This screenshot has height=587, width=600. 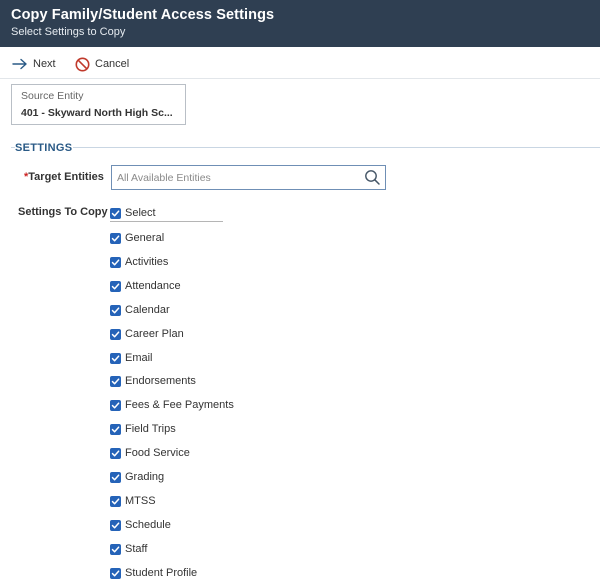 I want to click on setting-option-label: Email, so click(x=139, y=358).